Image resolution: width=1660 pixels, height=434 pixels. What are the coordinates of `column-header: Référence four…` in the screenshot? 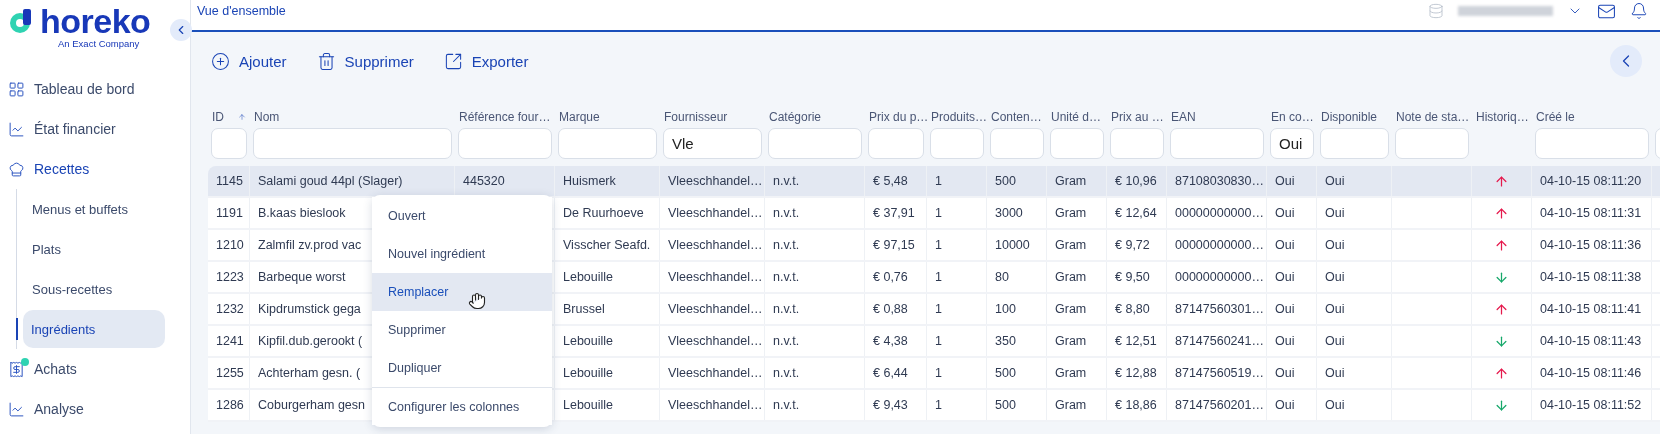 It's located at (505, 116).